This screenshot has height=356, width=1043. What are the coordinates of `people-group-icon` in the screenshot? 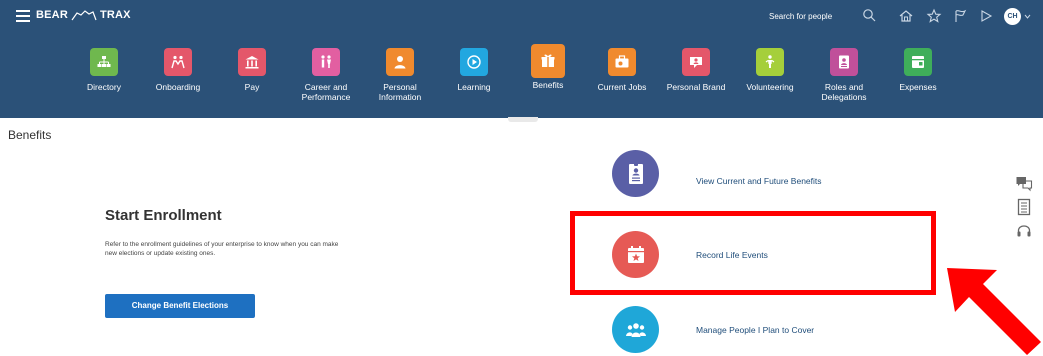 It's located at (635, 329).